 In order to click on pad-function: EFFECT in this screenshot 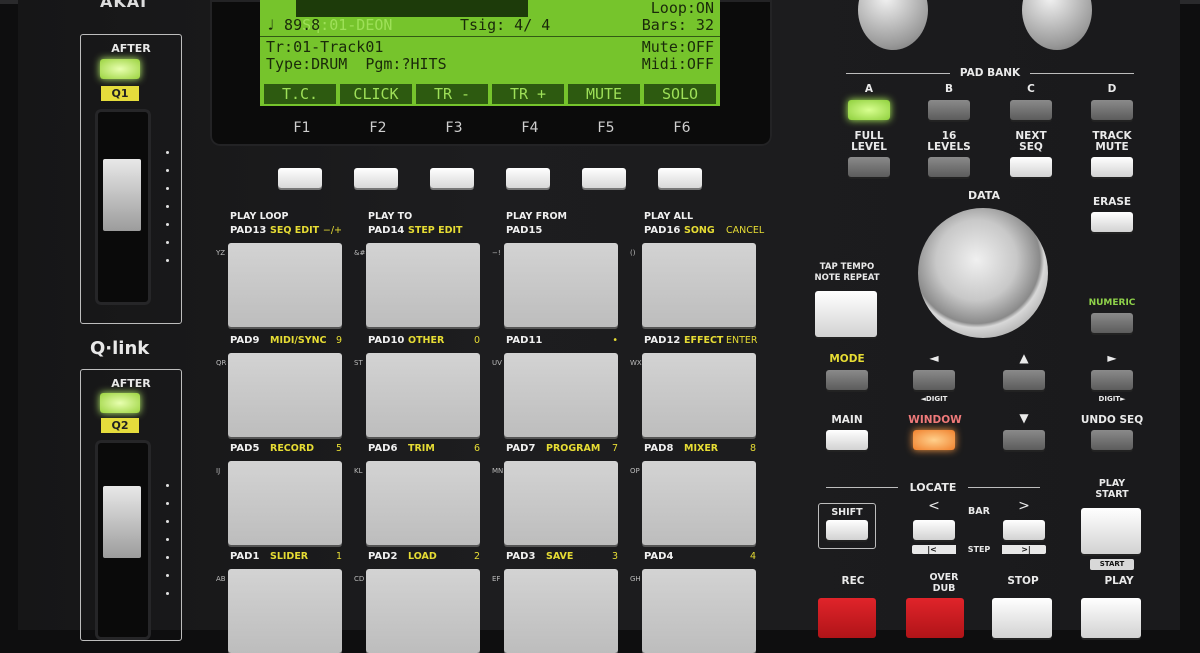, I will do `click(704, 340)`.